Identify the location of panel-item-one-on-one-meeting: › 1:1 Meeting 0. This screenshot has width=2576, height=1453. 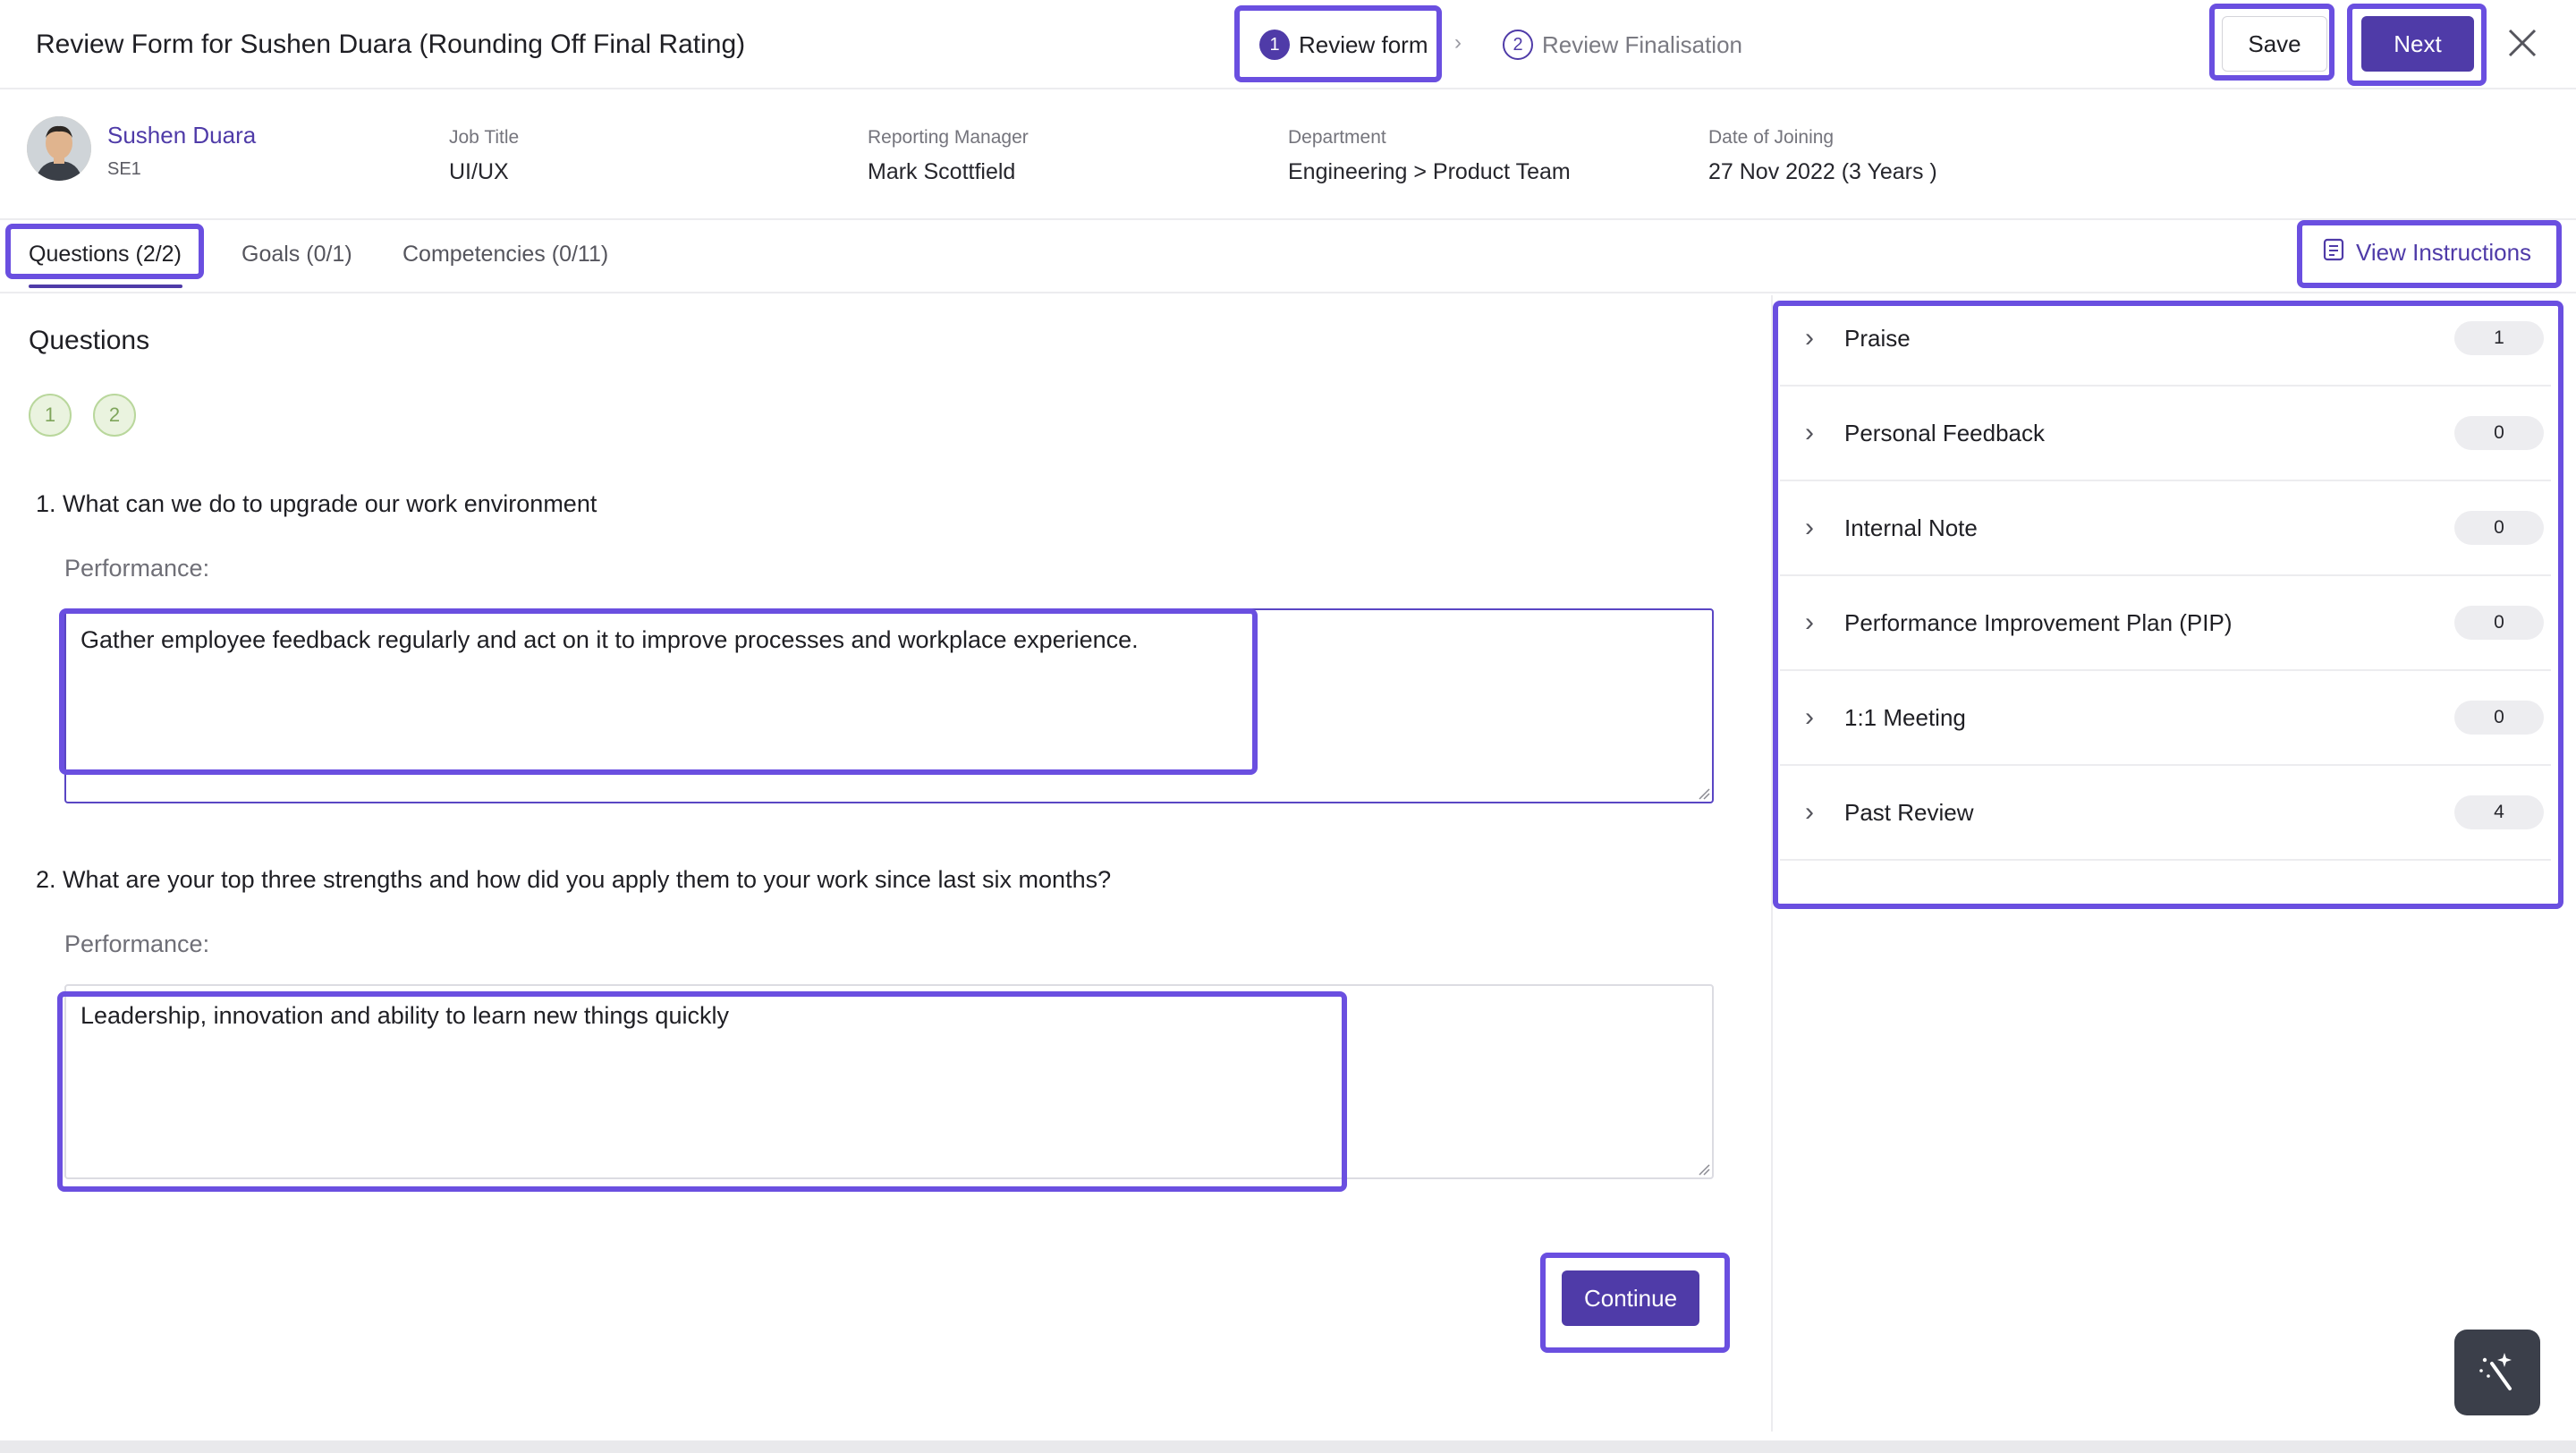
(2165, 718).